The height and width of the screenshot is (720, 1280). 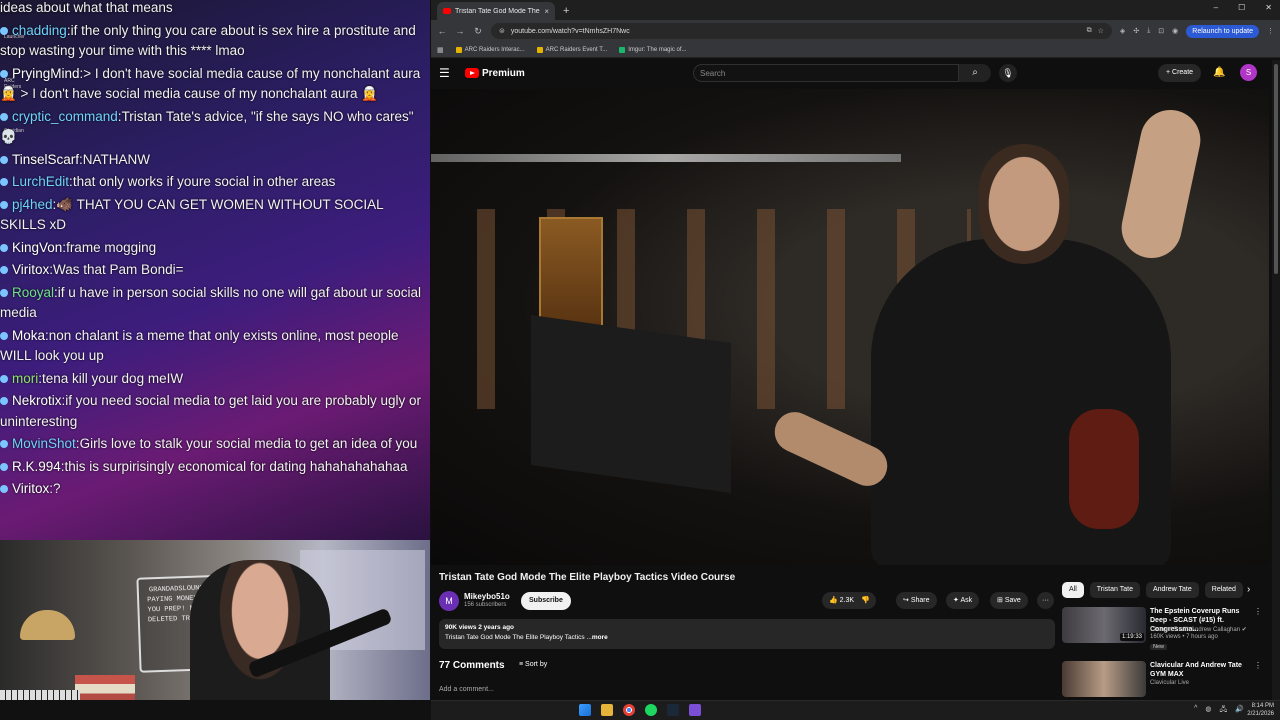 What do you see at coordinates (458, 49) in the screenshot?
I see `bookmark-favicon-icon` at bounding box center [458, 49].